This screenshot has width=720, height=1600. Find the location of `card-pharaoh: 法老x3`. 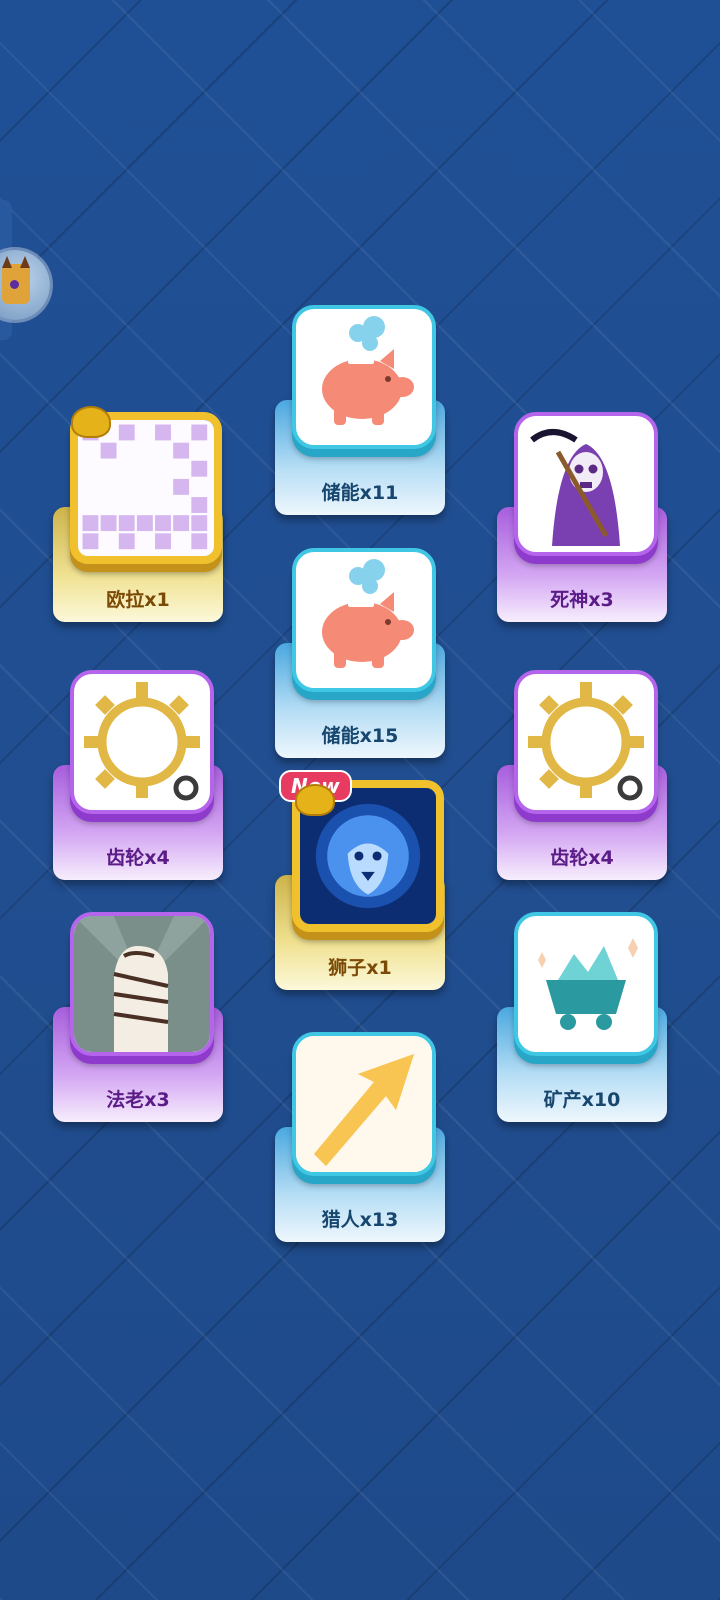

card-pharaoh: 法老x3 is located at coordinates (138, 1017).